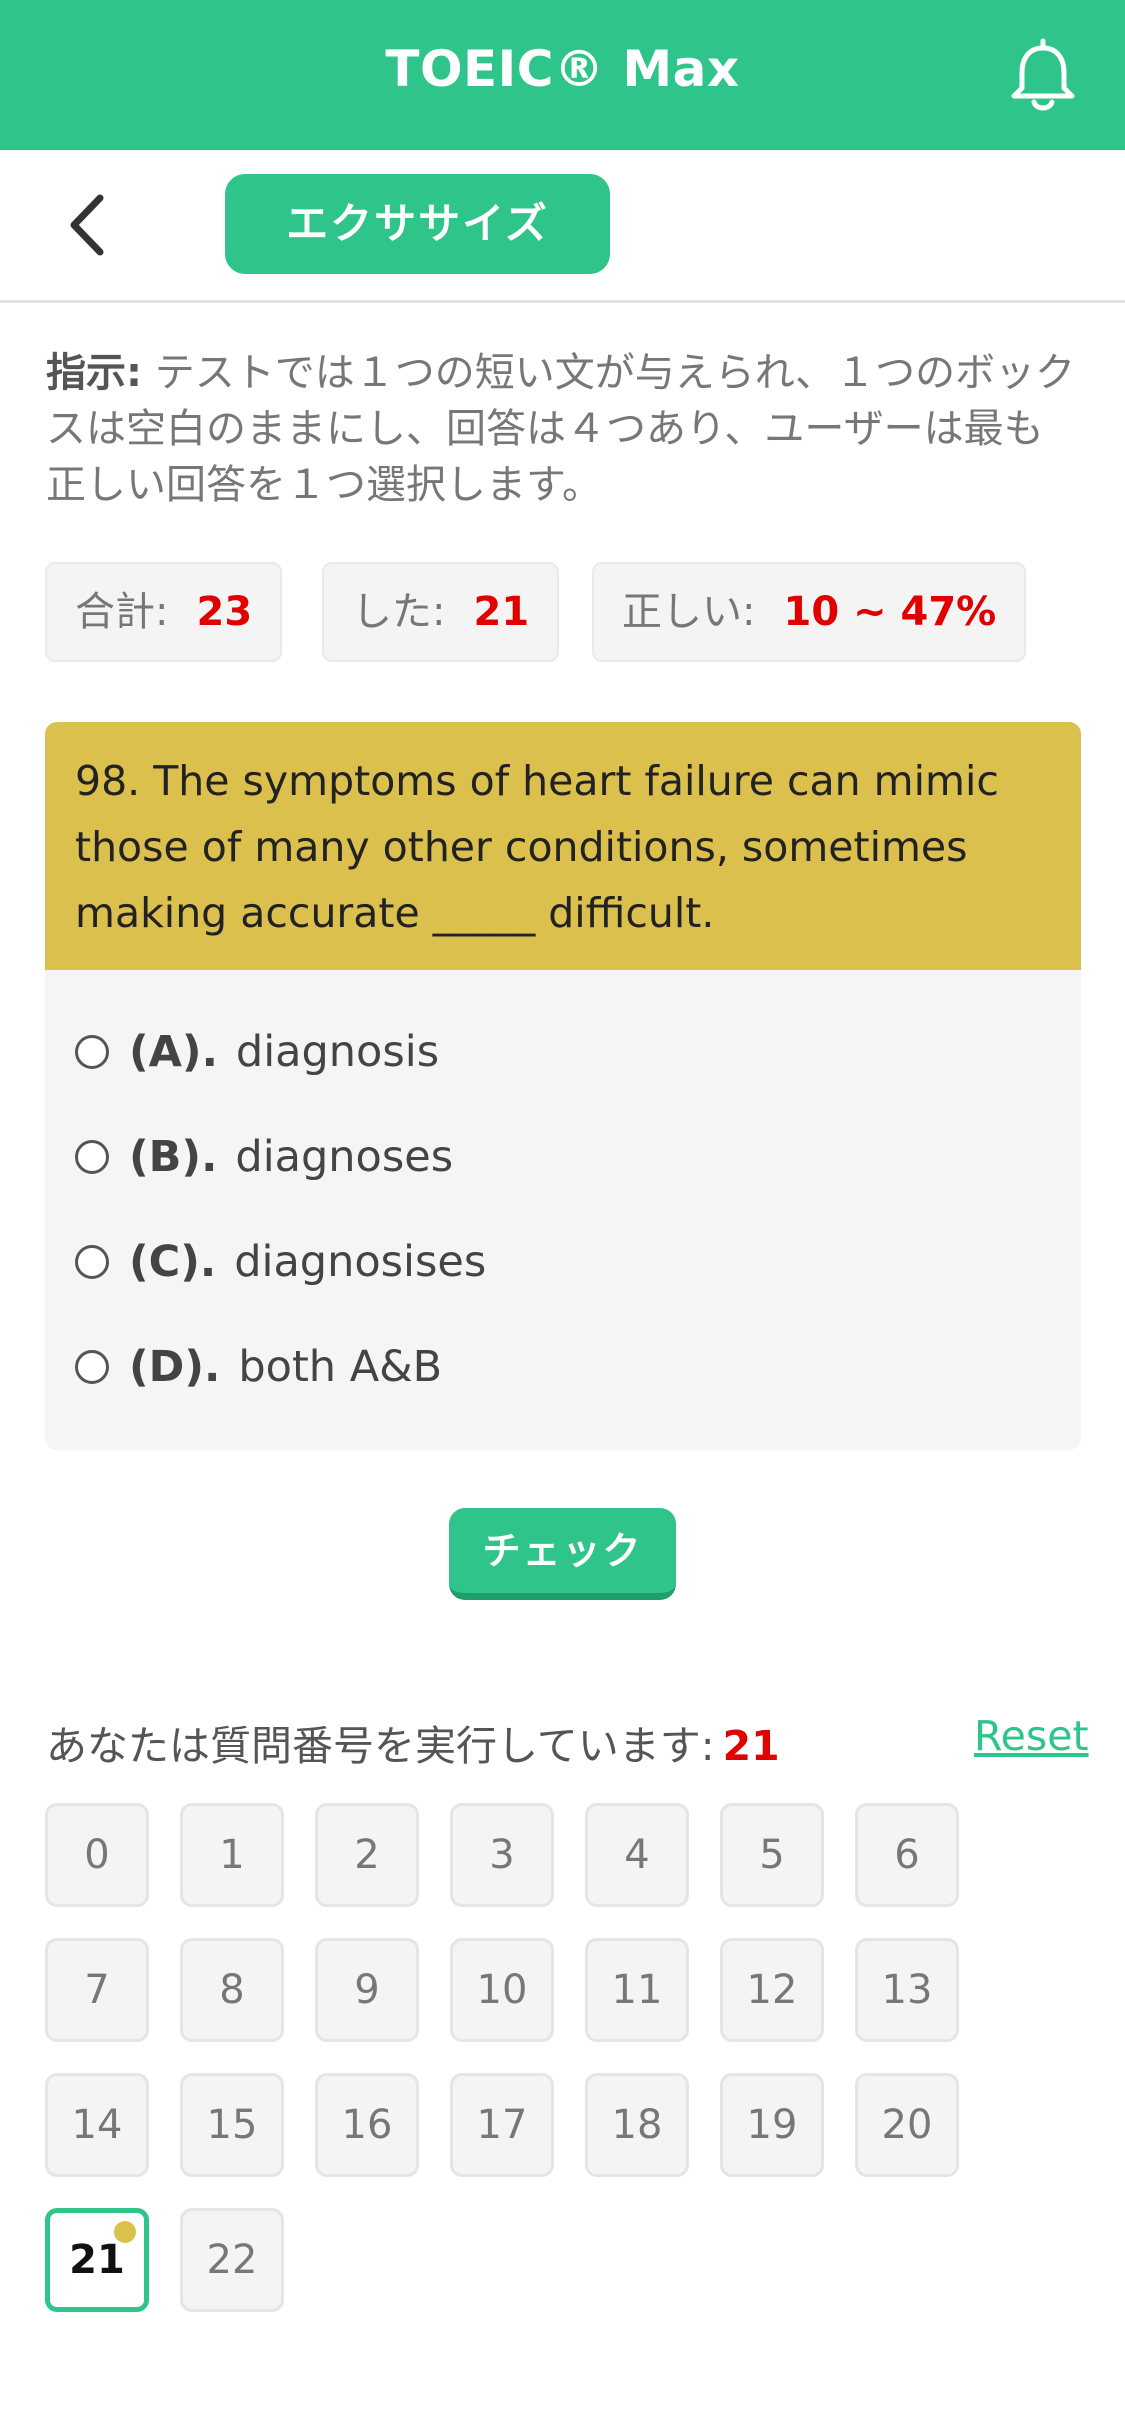  What do you see at coordinates (772, 1855) in the screenshot?
I see `question-number-button: 5` at bounding box center [772, 1855].